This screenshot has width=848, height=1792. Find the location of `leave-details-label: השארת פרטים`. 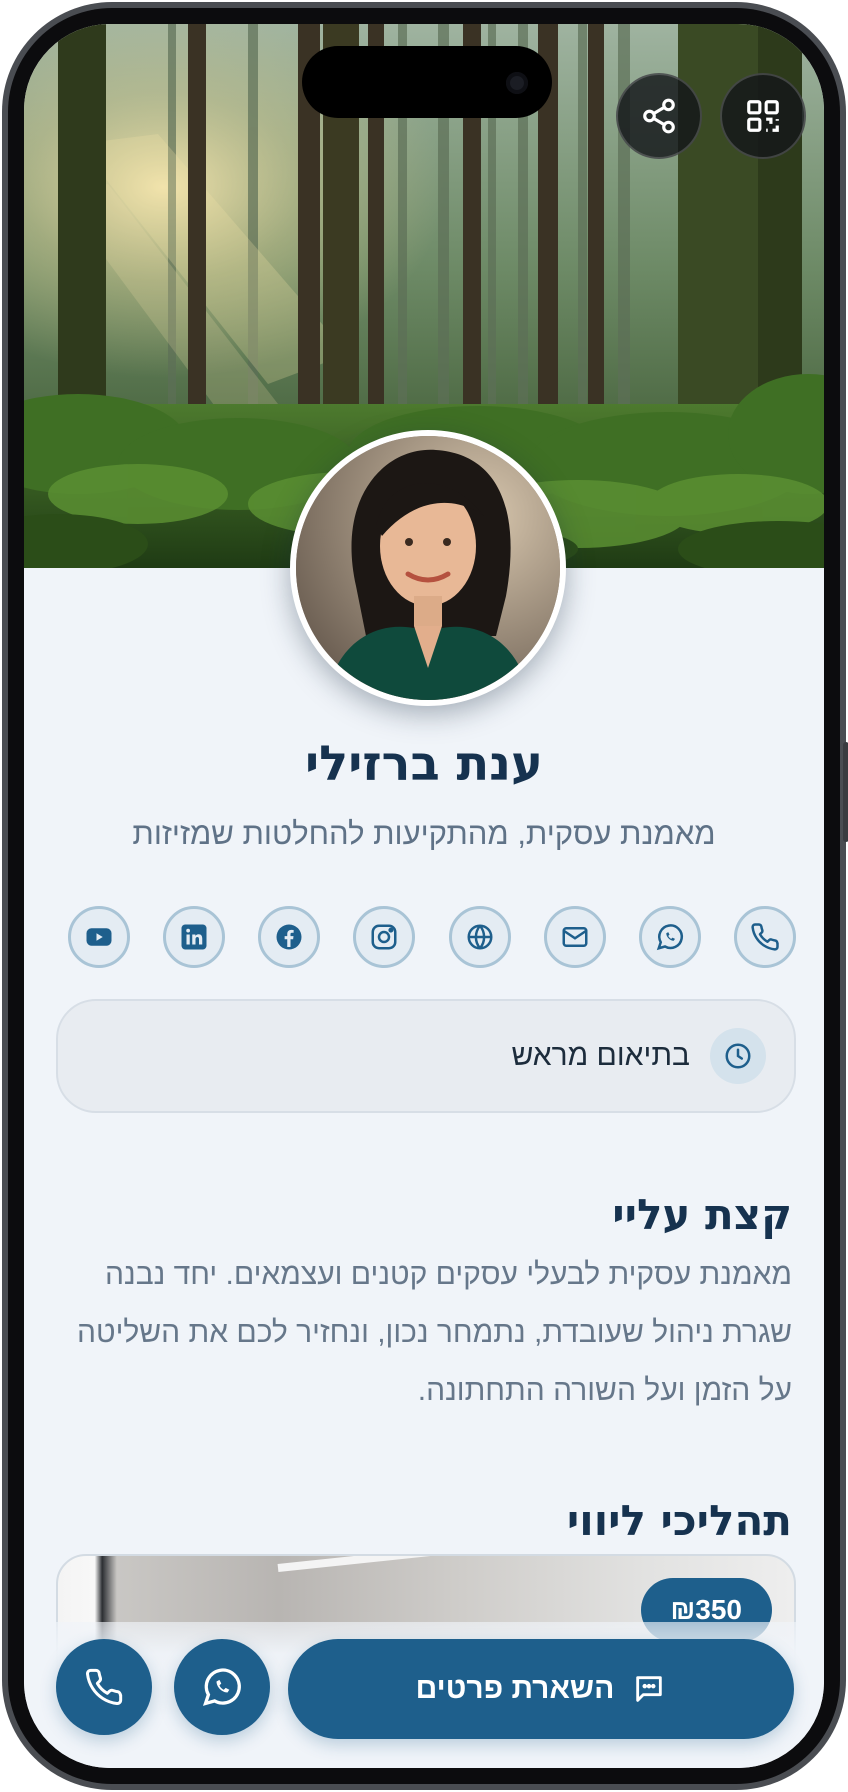

leave-details-label: השארת פרטים is located at coordinates (515, 1688).